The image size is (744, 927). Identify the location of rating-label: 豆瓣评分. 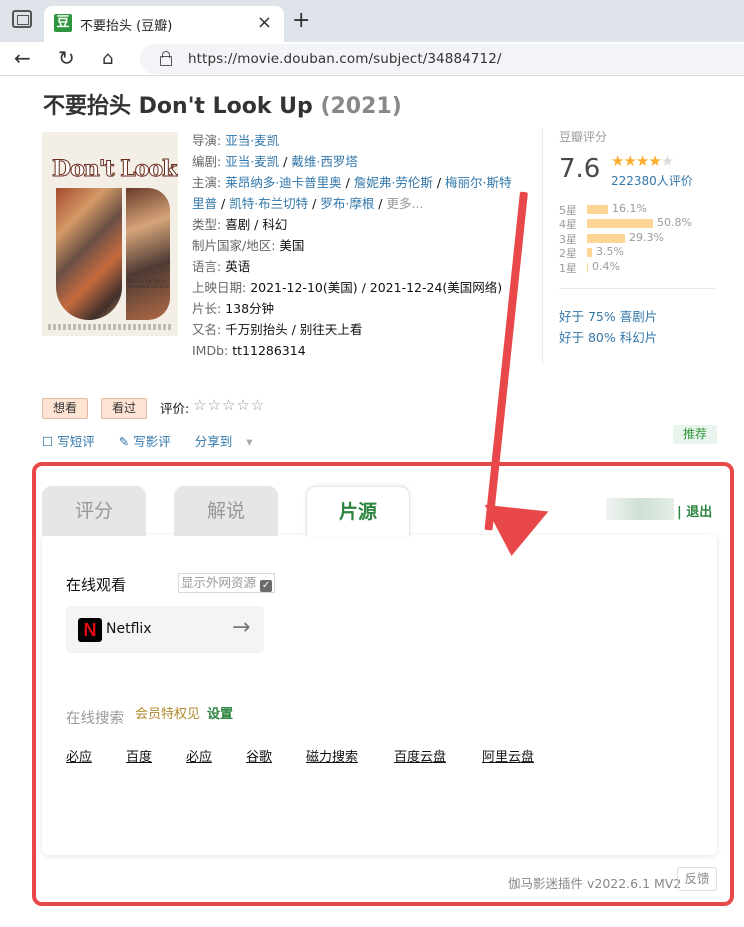
(583, 137).